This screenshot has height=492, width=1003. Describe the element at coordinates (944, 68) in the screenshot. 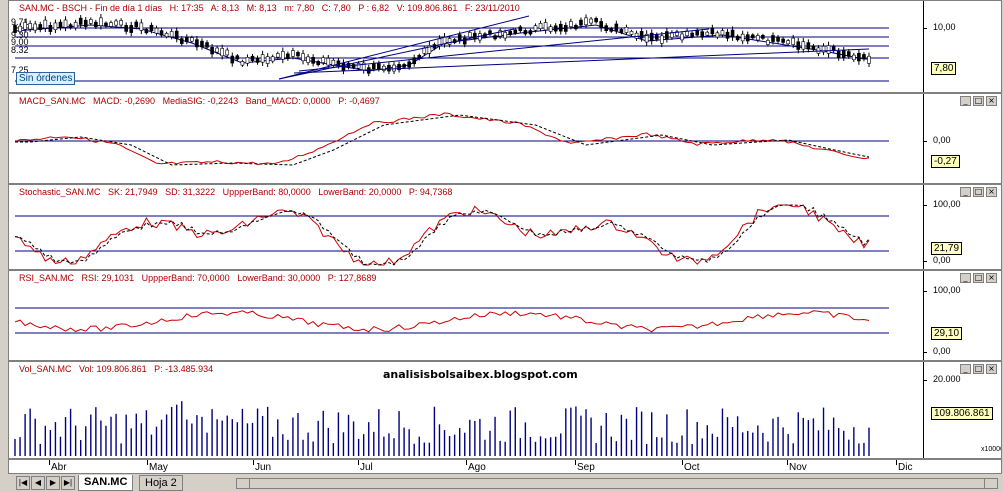

I see `current-price-badge: 7,80` at that location.